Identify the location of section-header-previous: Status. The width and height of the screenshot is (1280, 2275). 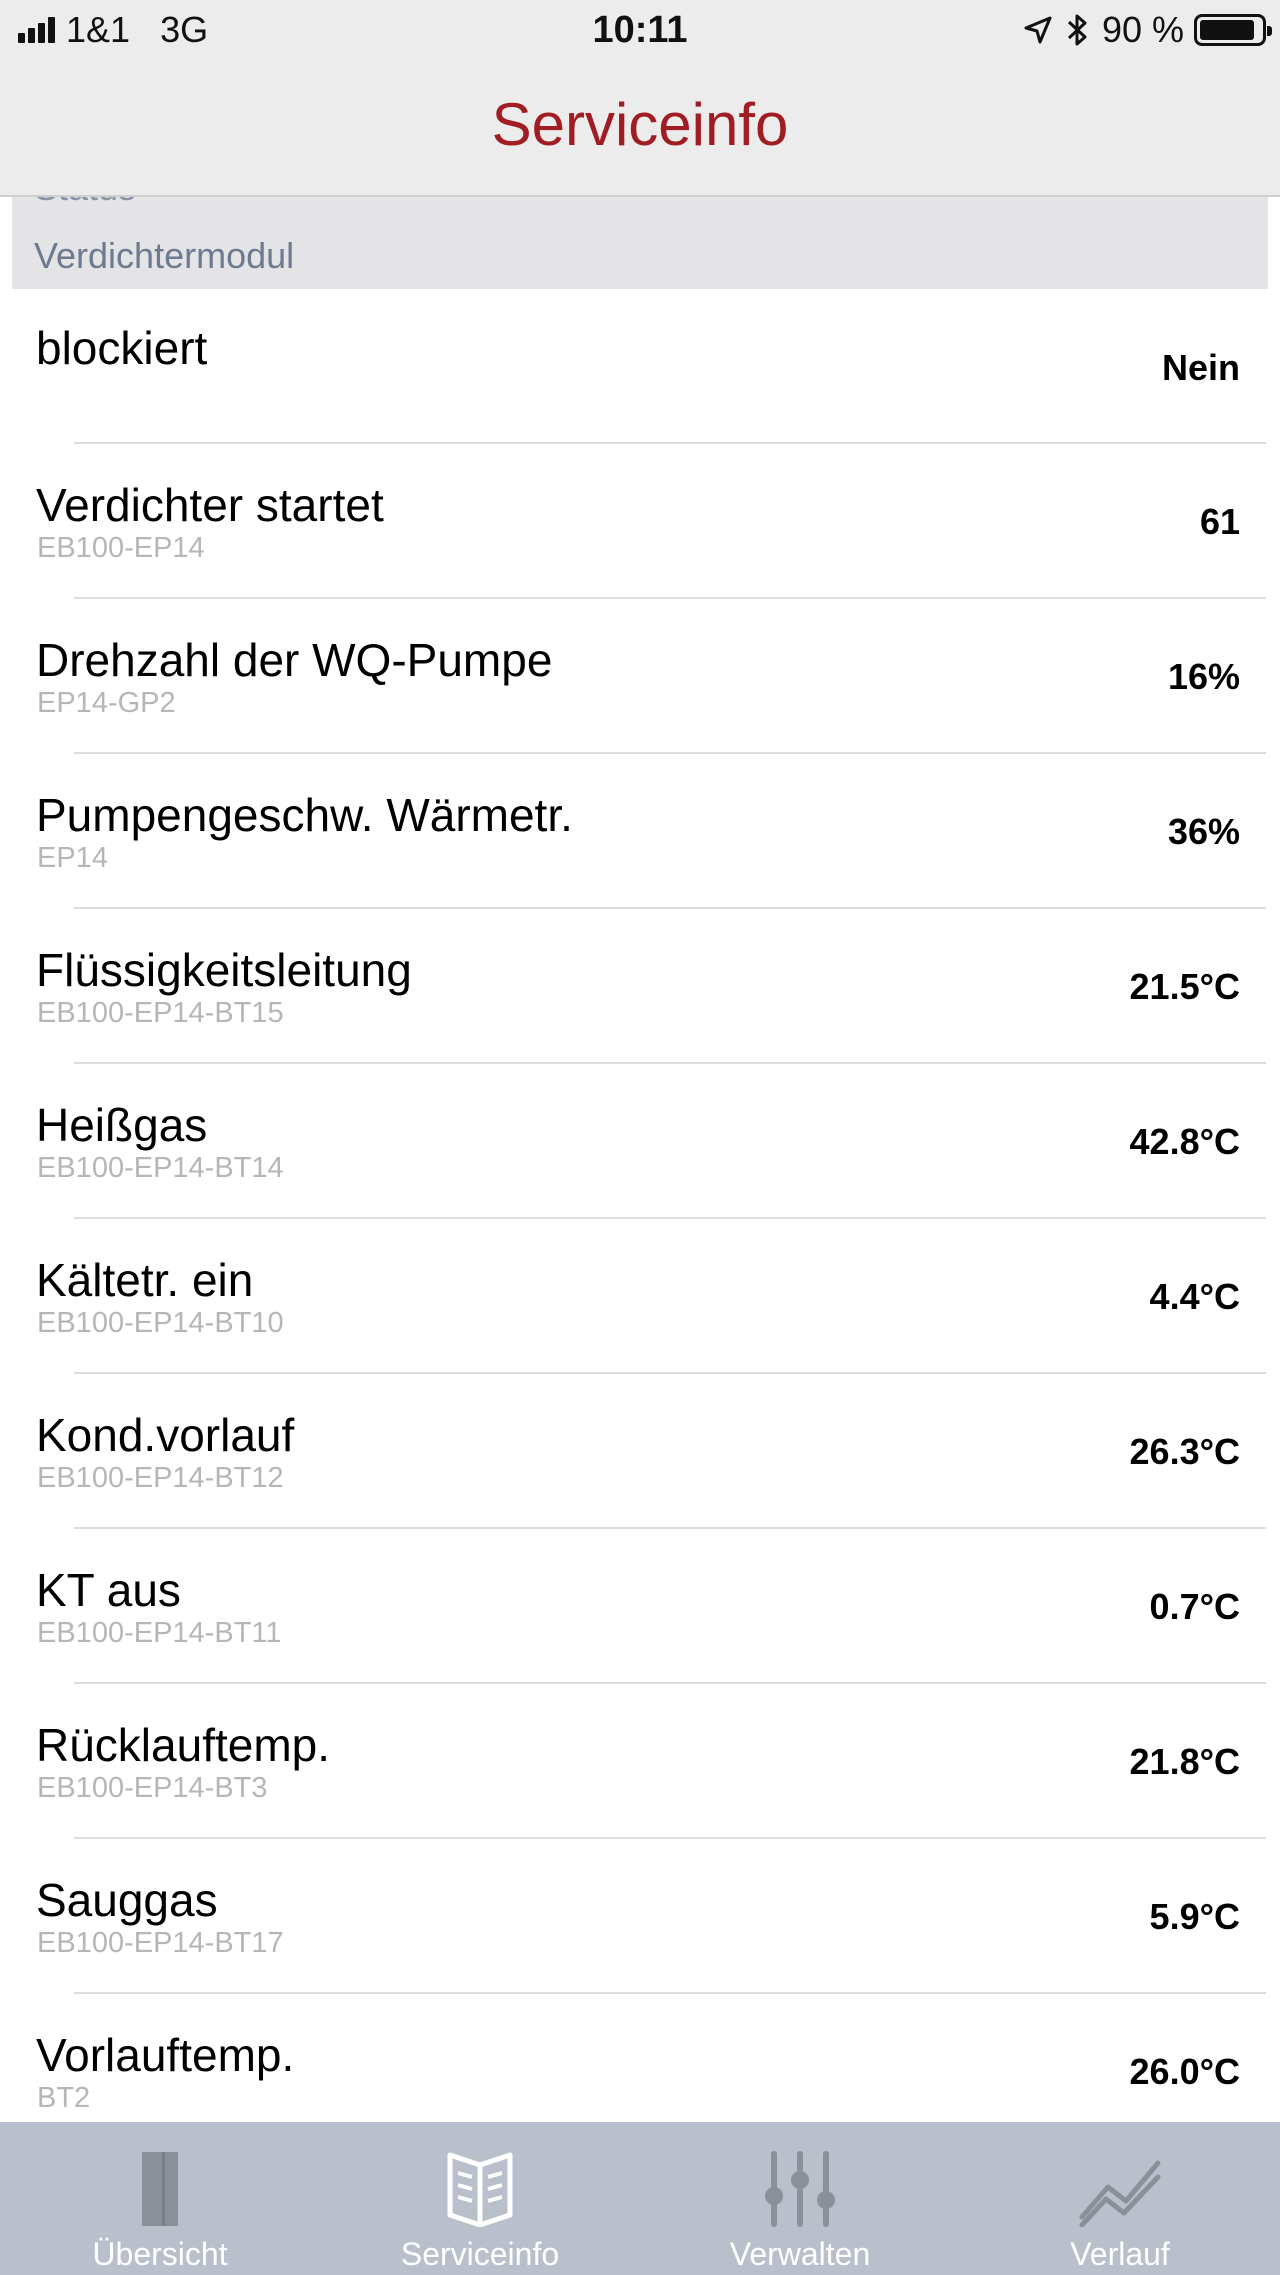
(85, 203).